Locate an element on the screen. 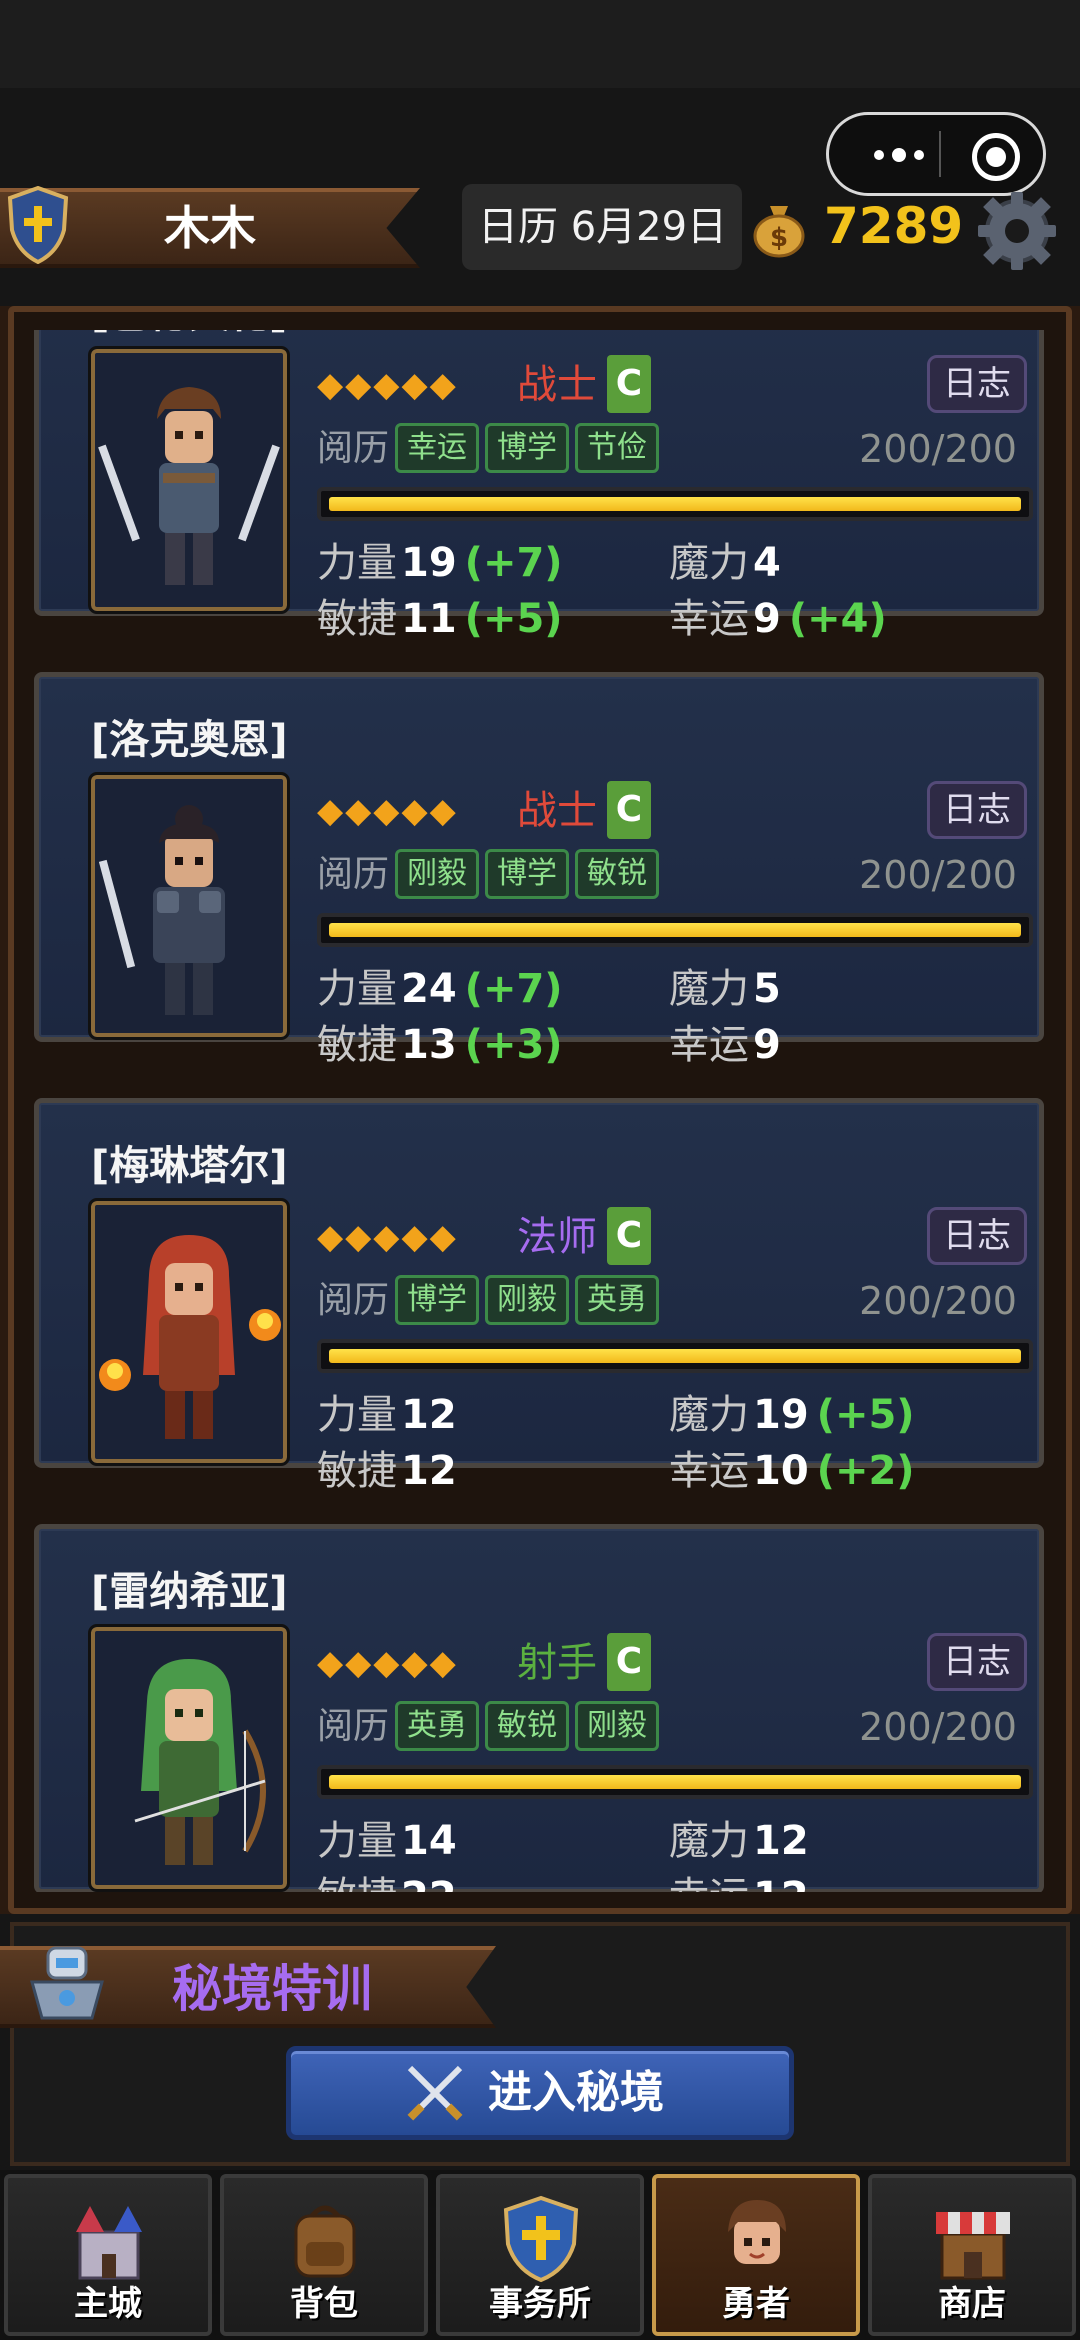 The width and height of the screenshot is (1080, 2340). gear-icon is located at coordinates (1017, 231).